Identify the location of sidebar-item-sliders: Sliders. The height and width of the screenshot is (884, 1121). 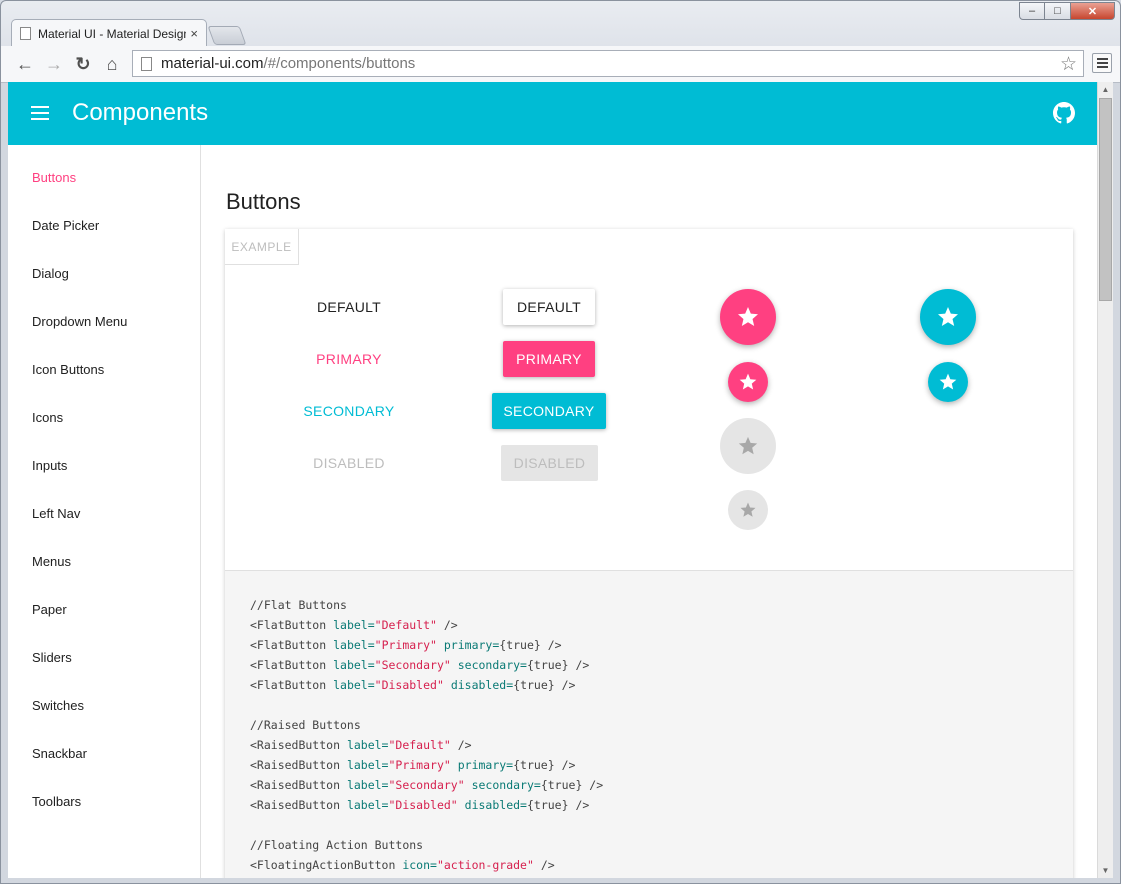
(52, 657).